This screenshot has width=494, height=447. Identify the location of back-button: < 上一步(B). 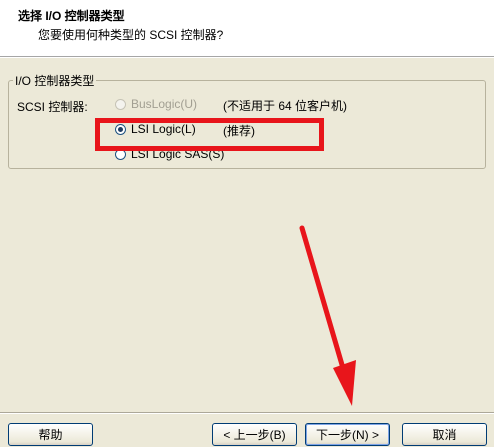
(254, 434).